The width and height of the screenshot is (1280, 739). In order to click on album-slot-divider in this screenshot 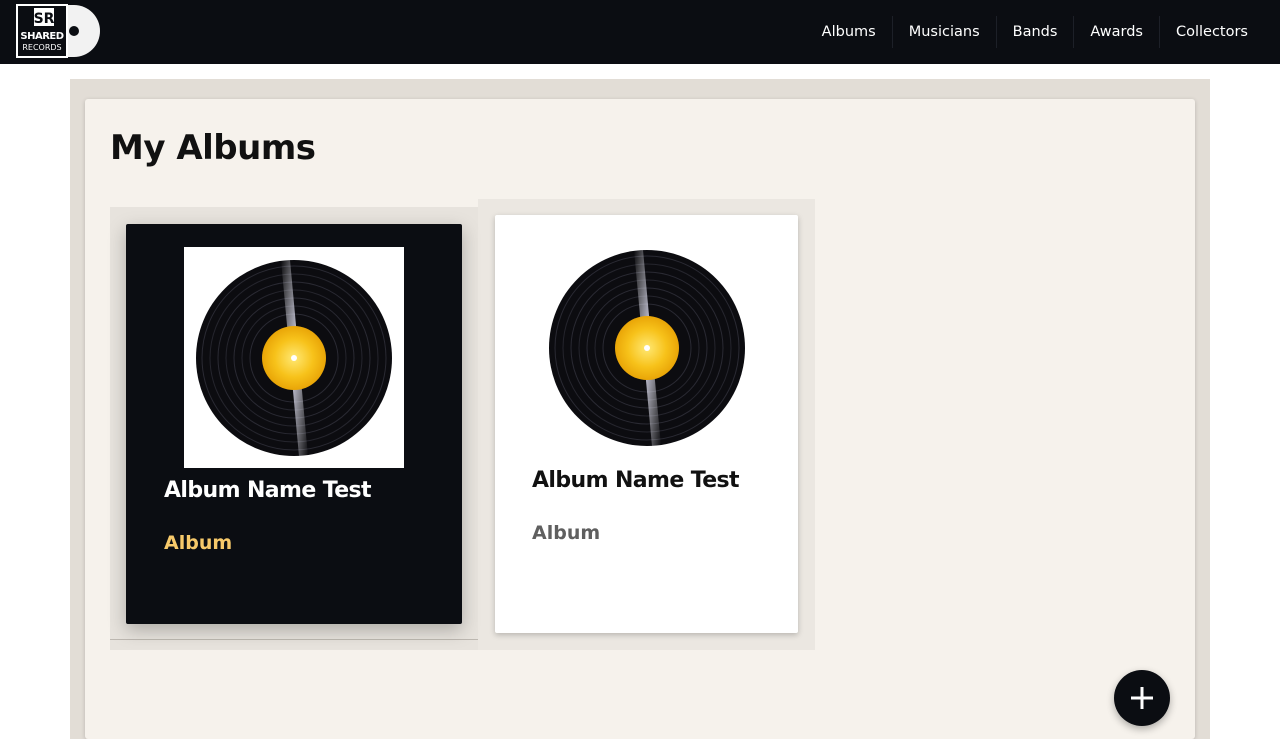, I will do `click(294, 639)`.